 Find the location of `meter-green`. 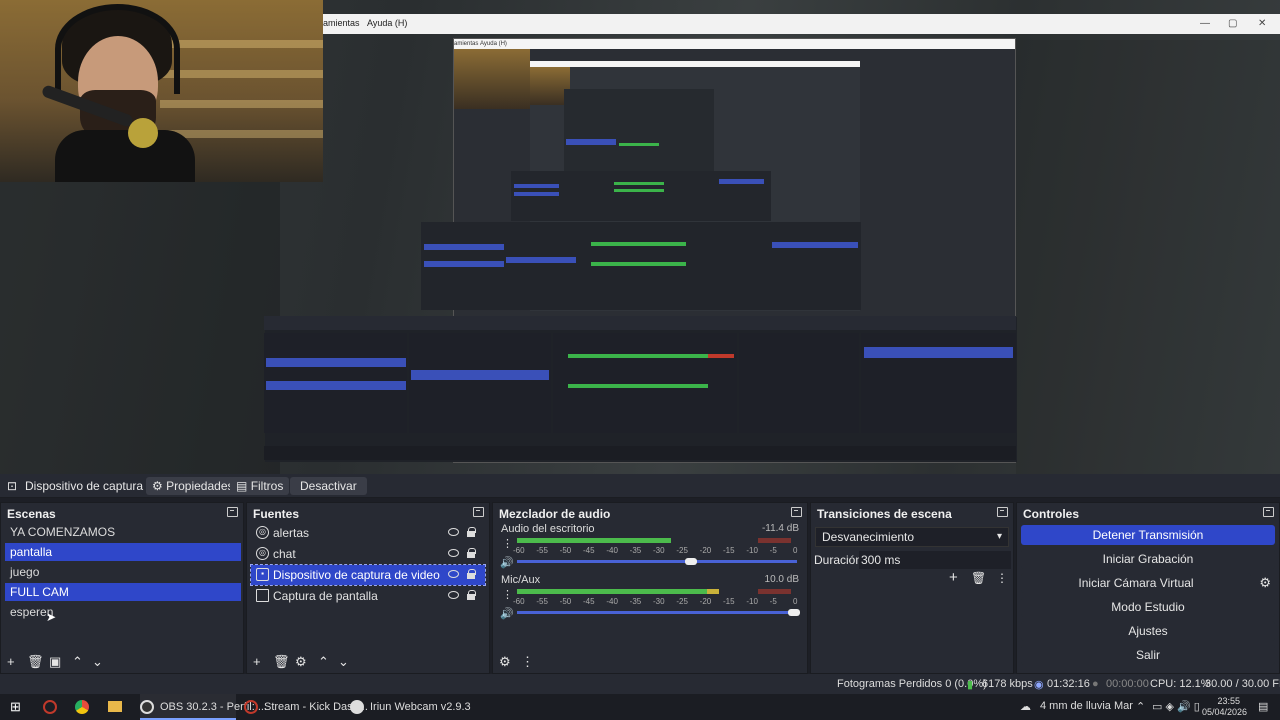

meter-green is located at coordinates (594, 540).